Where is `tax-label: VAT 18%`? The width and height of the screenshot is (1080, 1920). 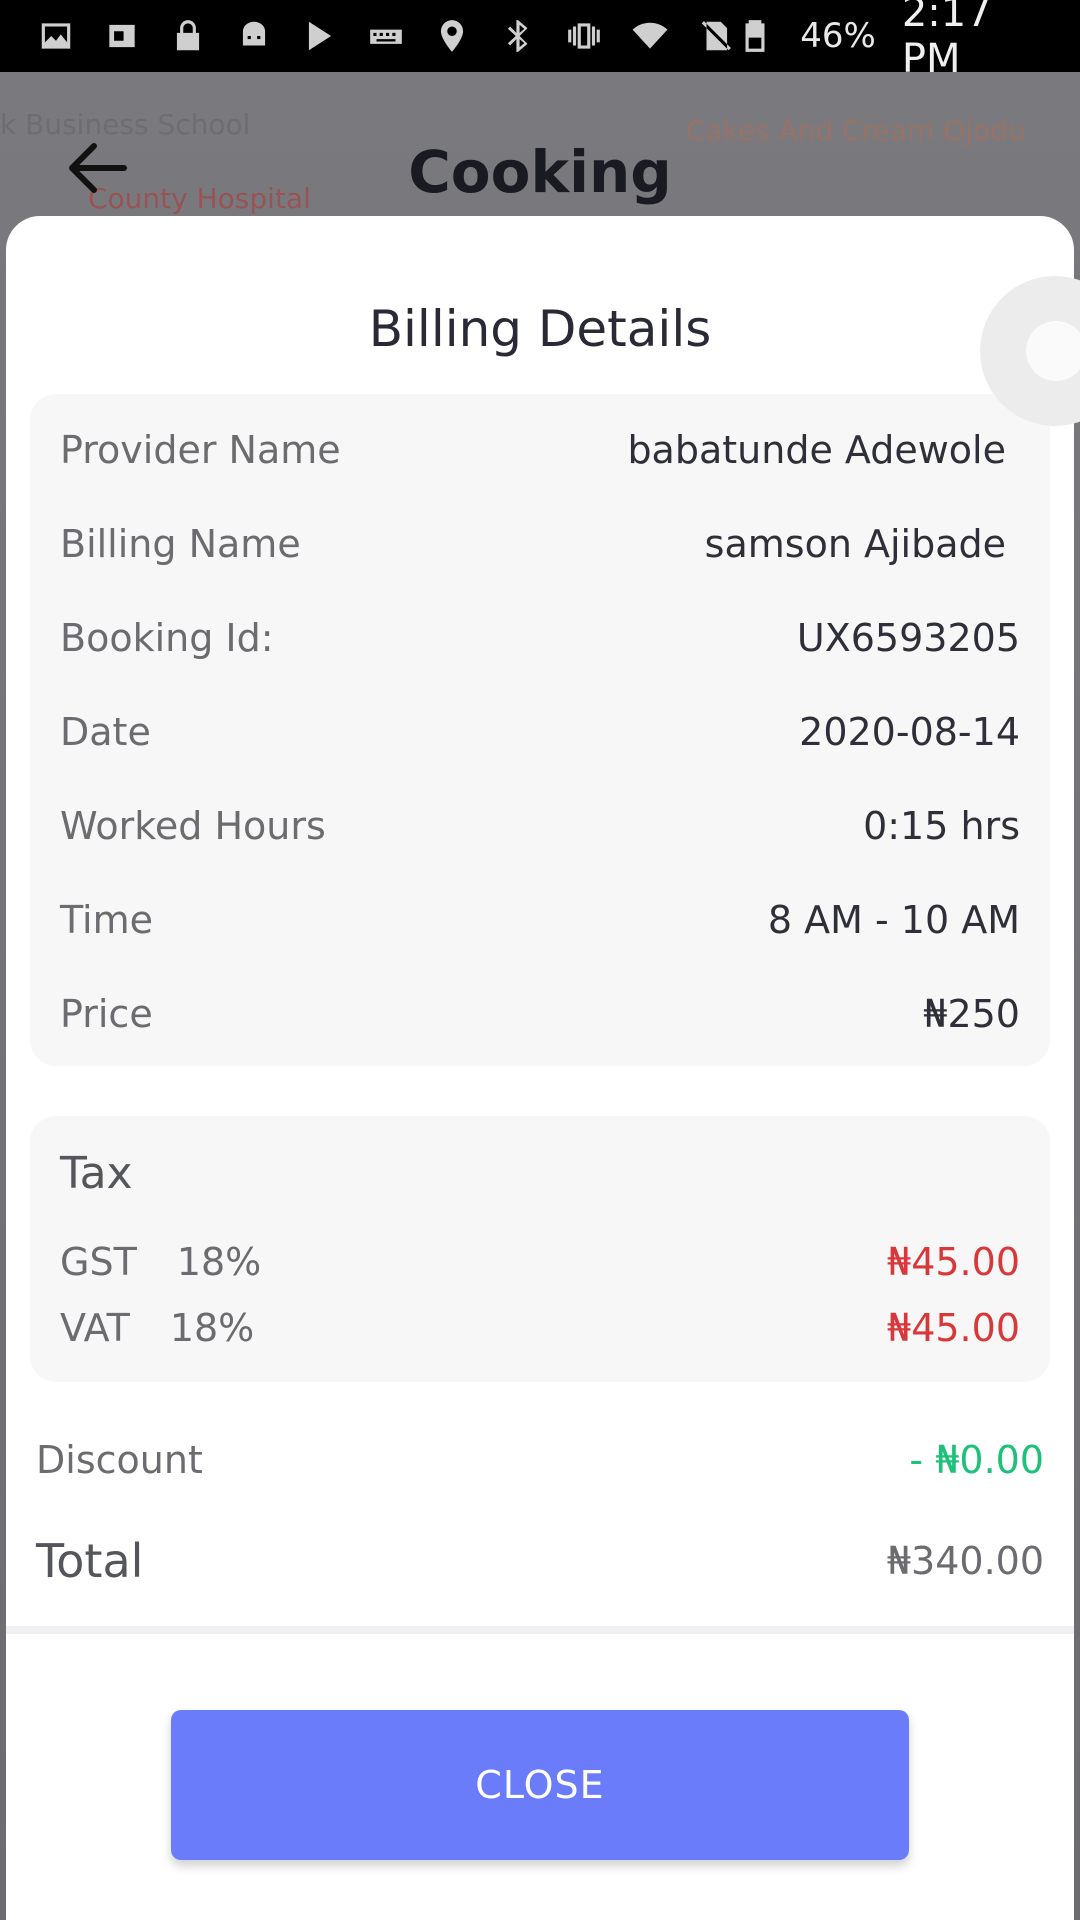 tax-label: VAT 18% is located at coordinates (157, 1328).